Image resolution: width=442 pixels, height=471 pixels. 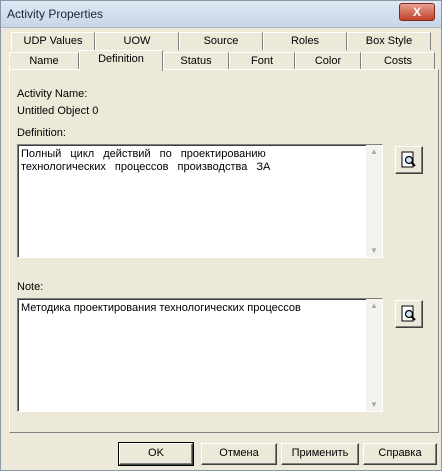 I want to click on tab-label: Color, so click(x=328, y=61).